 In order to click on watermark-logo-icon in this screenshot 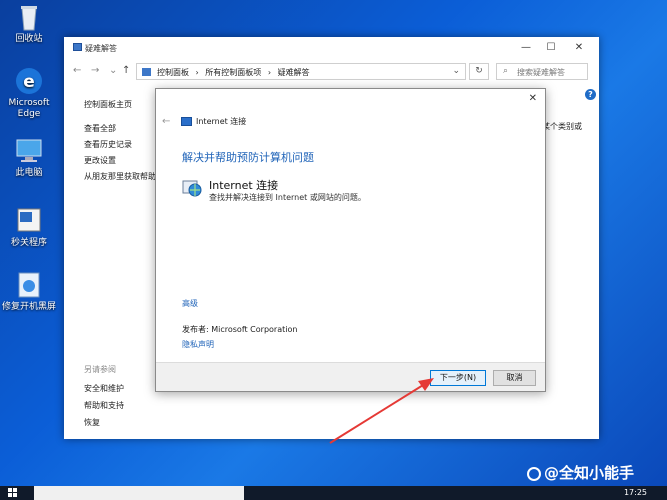, I will do `click(534, 473)`.